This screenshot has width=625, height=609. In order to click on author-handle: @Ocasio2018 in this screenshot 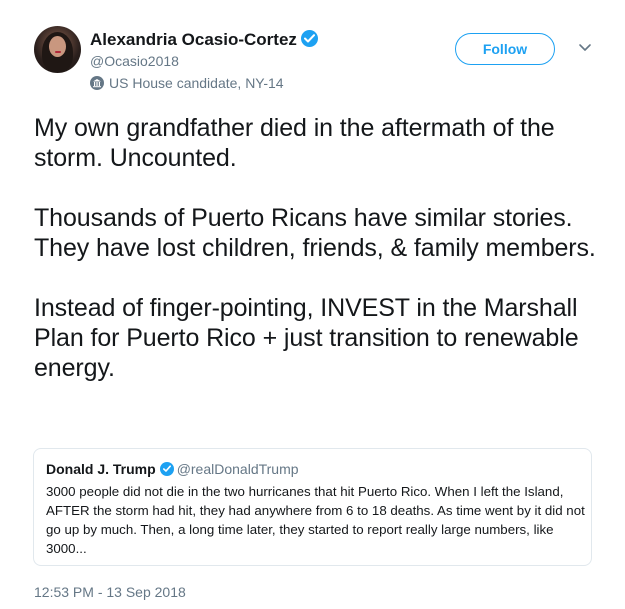, I will do `click(134, 61)`.